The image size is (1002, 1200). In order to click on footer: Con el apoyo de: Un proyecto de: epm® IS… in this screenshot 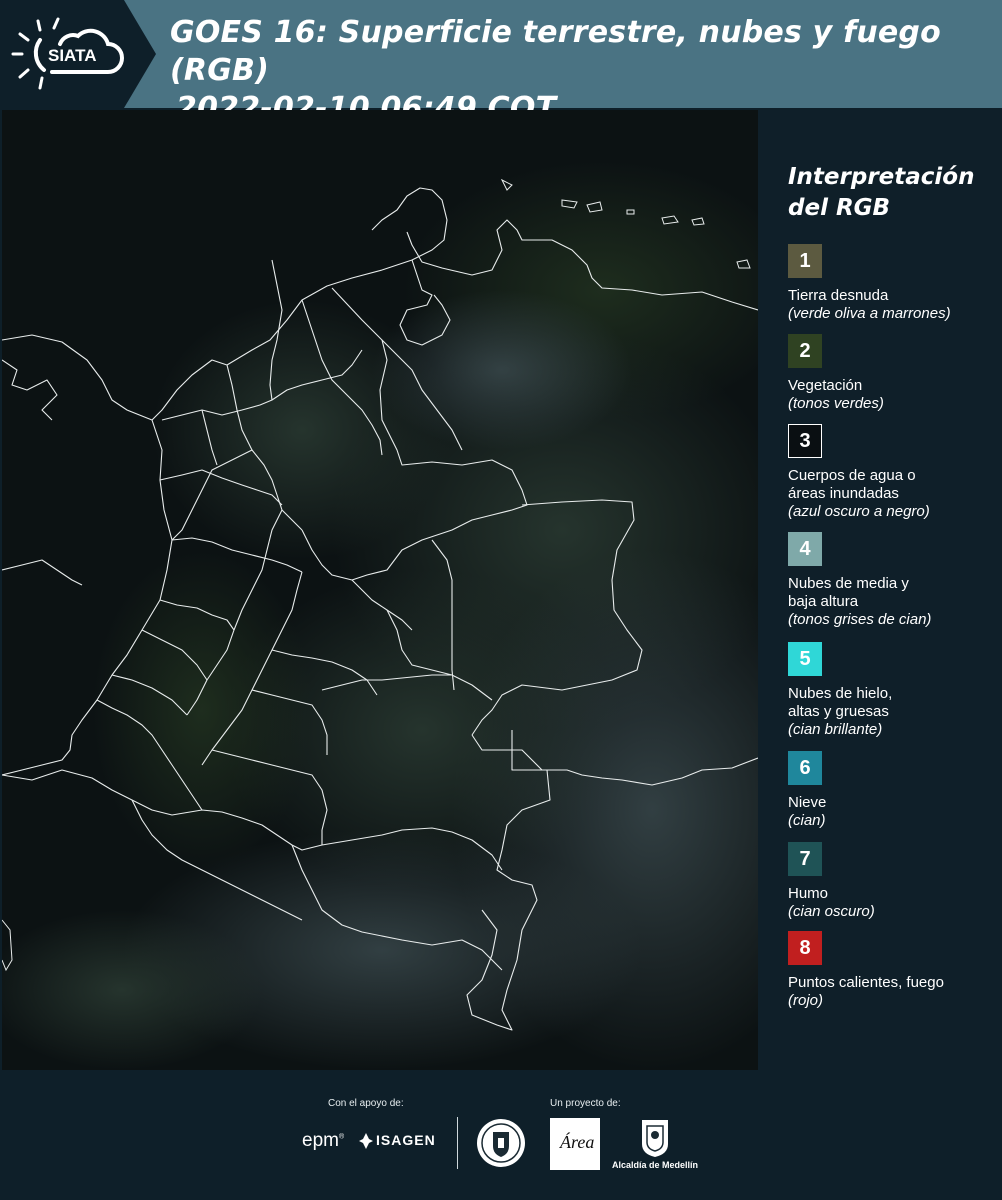, I will do `click(501, 1135)`.